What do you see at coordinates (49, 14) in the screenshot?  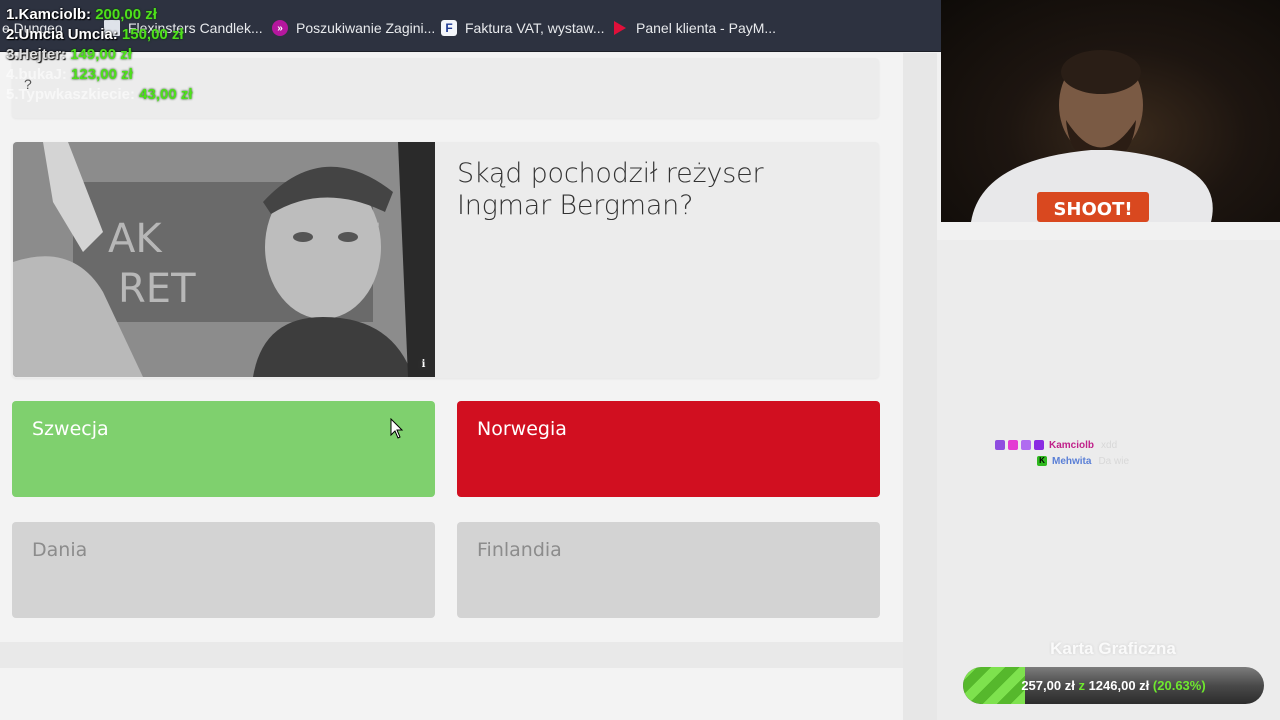 I see `leaderboard-name: 1.Kamciolb:` at bounding box center [49, 14].